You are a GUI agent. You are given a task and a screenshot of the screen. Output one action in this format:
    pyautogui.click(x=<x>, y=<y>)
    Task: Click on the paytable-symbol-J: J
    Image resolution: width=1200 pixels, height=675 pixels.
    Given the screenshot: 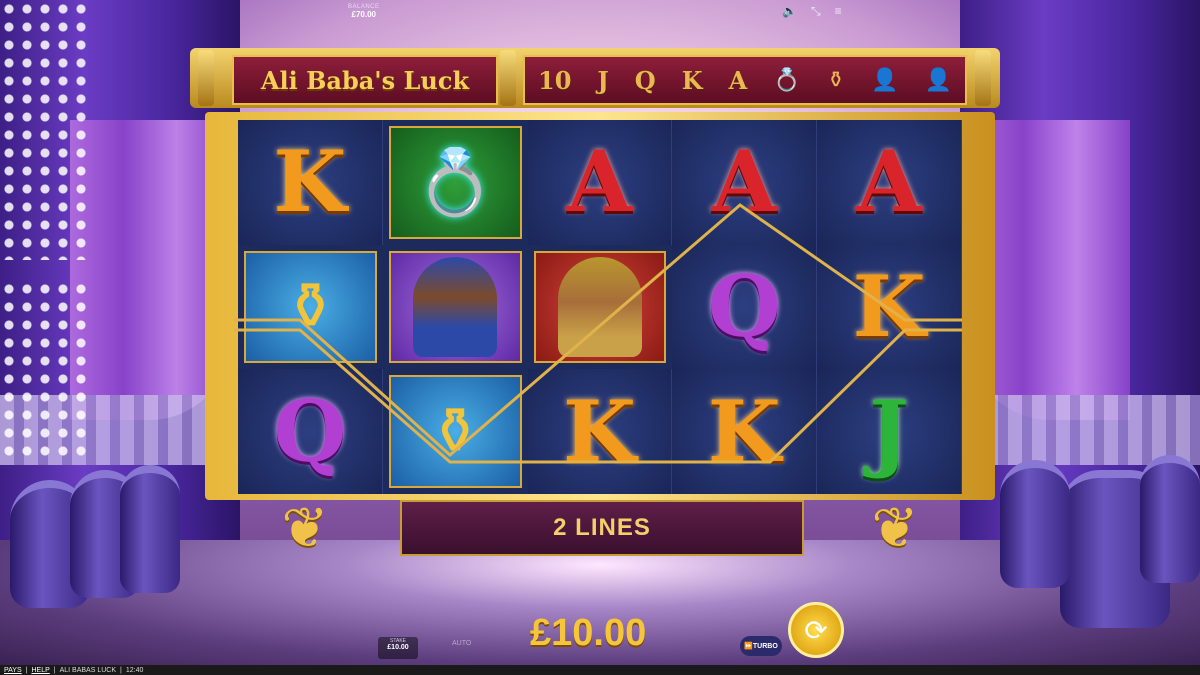 What is the action you would take?
    pyautogui.click(x=603, y=80)
    